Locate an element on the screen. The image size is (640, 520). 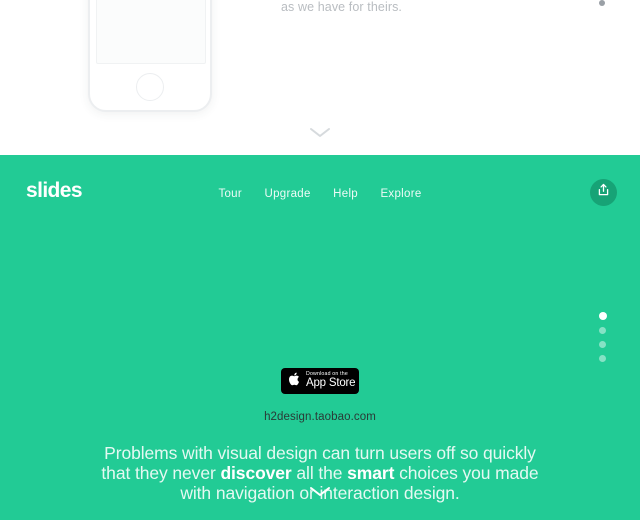
pagination-dots is located at coordinates (603, 340).